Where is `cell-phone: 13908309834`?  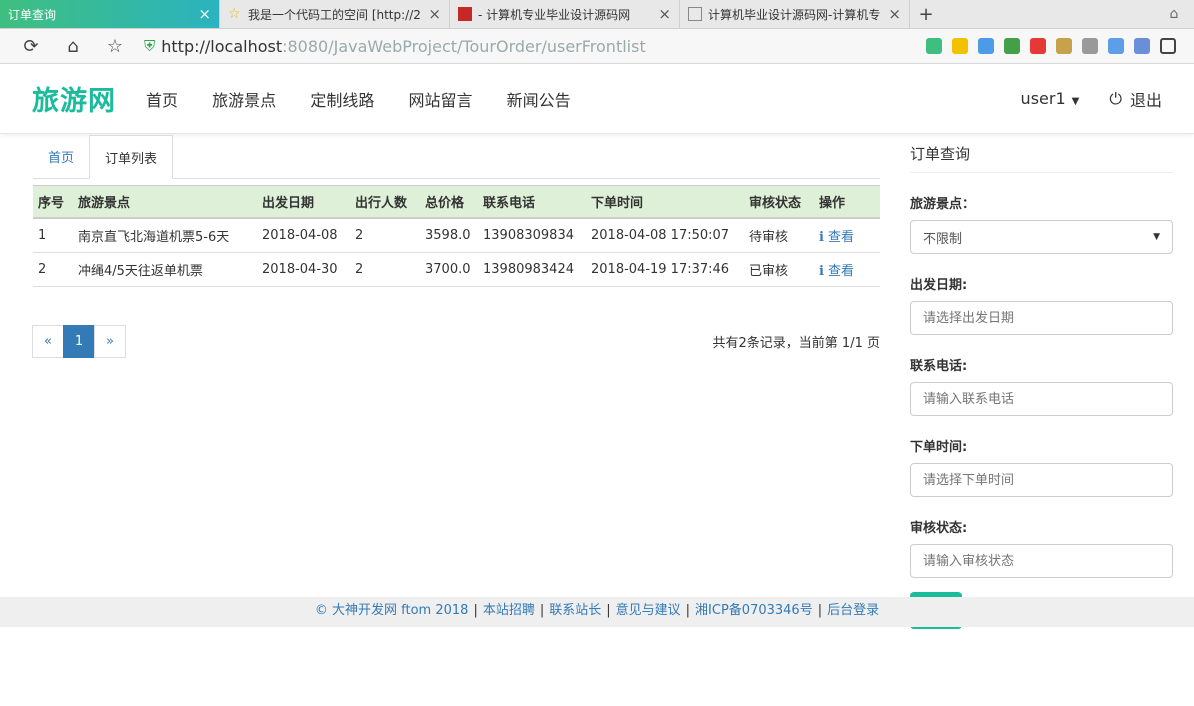
cell-phone: 13908309834 is located at coordinates (532, 235).